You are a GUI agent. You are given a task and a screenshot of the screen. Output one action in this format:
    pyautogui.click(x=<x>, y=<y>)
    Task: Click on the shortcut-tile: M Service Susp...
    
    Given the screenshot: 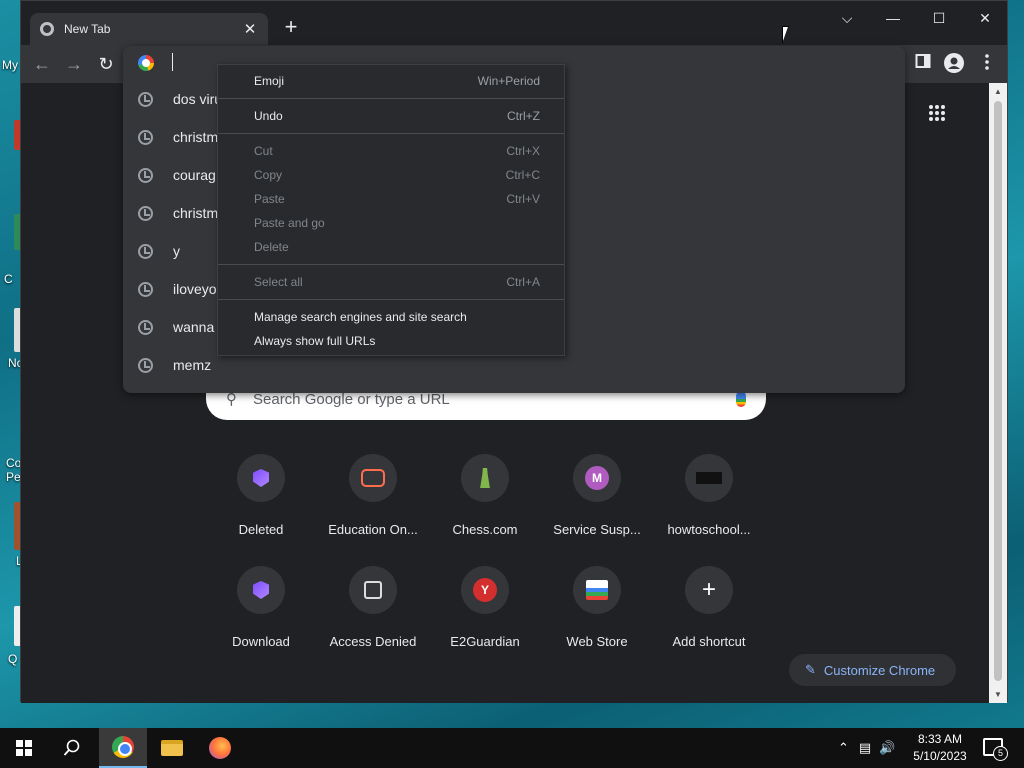 What is the action you would take?
    pyautogui.click(x=597, y=494)
    